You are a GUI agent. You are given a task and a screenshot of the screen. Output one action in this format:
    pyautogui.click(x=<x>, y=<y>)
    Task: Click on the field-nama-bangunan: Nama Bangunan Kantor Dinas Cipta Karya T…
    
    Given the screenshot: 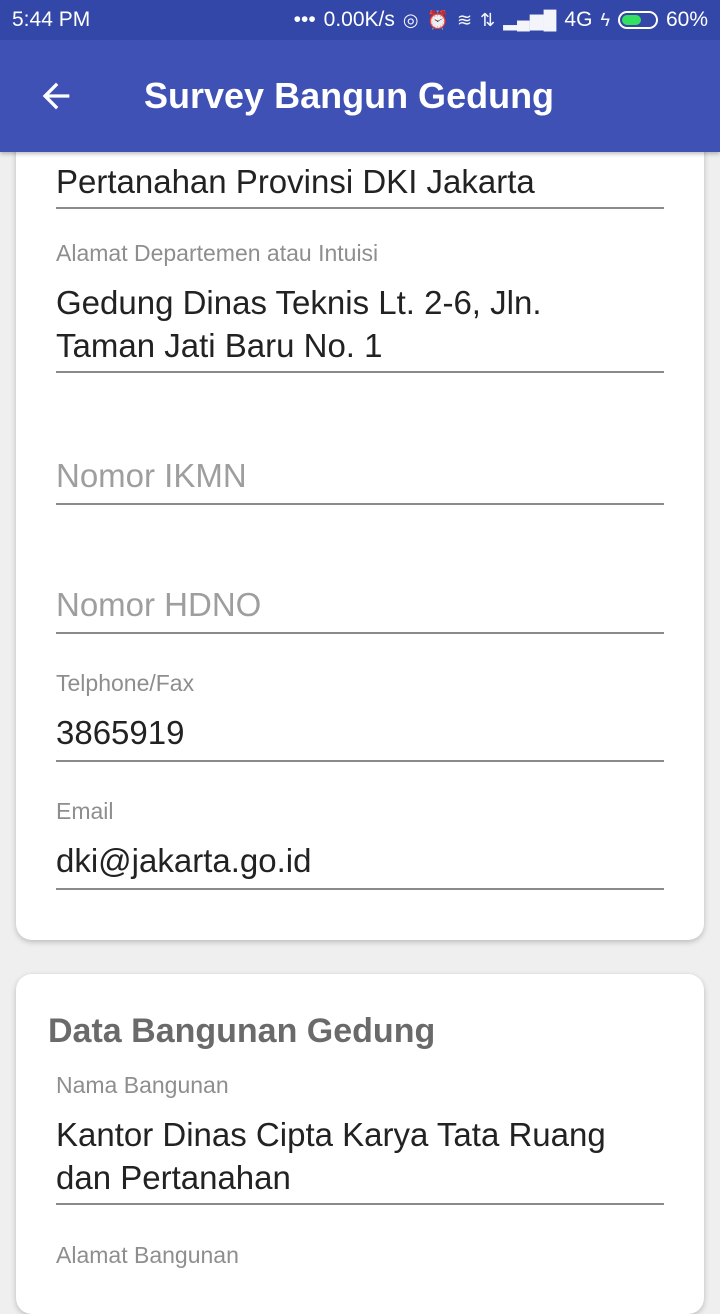 What is the action you would take?
    pyautogui.click(x=360, y=1138)
    